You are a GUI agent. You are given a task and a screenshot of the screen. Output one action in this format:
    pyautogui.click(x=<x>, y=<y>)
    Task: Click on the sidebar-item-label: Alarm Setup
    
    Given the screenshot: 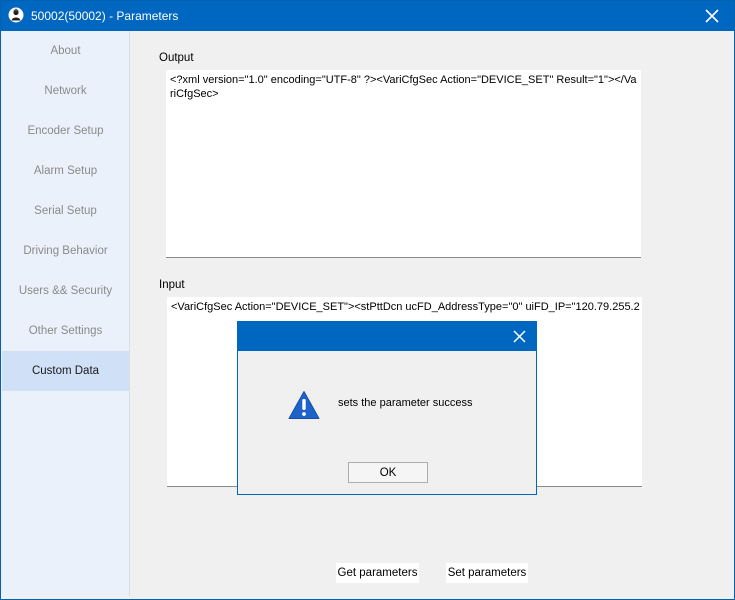 What is the action you would take?
    pyautogui.click(x=65, y=171)
    